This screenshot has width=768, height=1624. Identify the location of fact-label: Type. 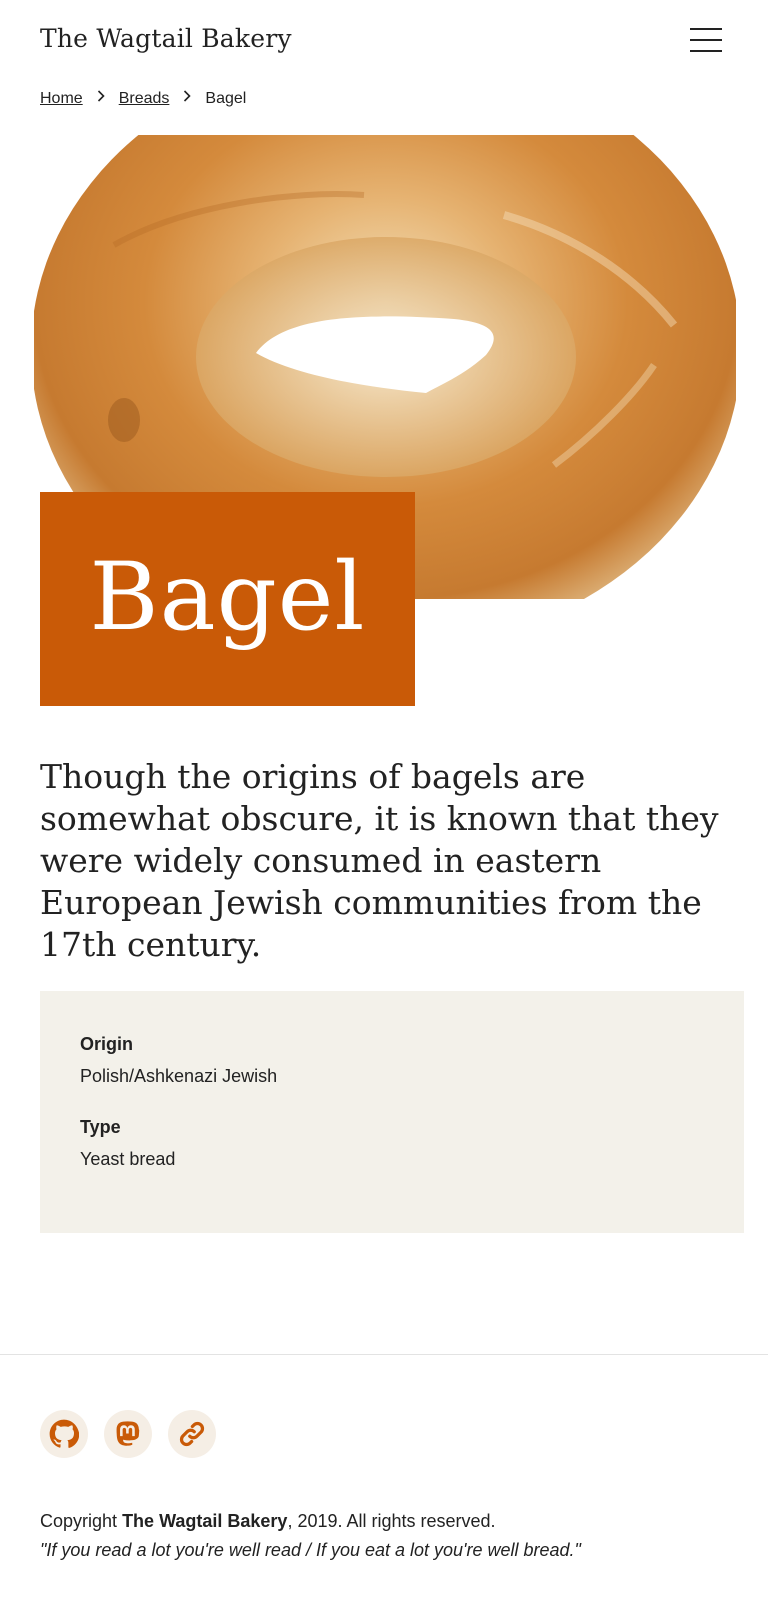
(100, 1127).